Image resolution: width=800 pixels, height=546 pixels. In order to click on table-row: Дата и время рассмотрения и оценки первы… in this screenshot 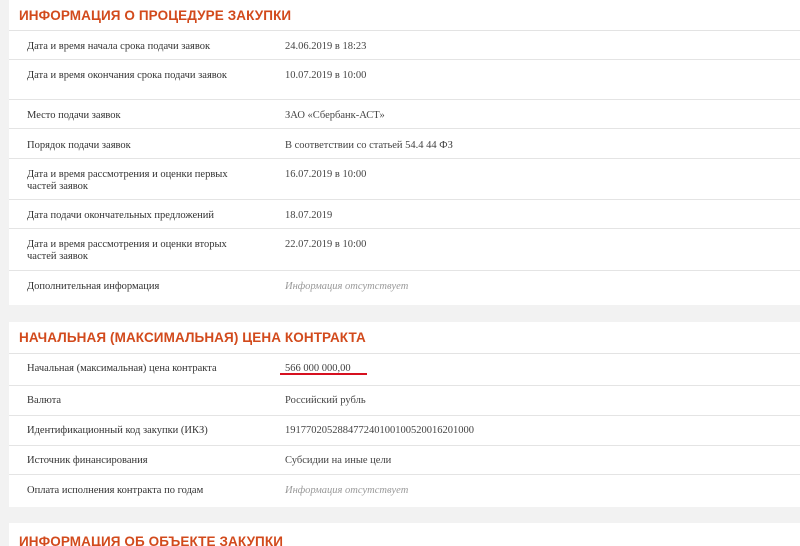, I will do `click(404, 179)`.